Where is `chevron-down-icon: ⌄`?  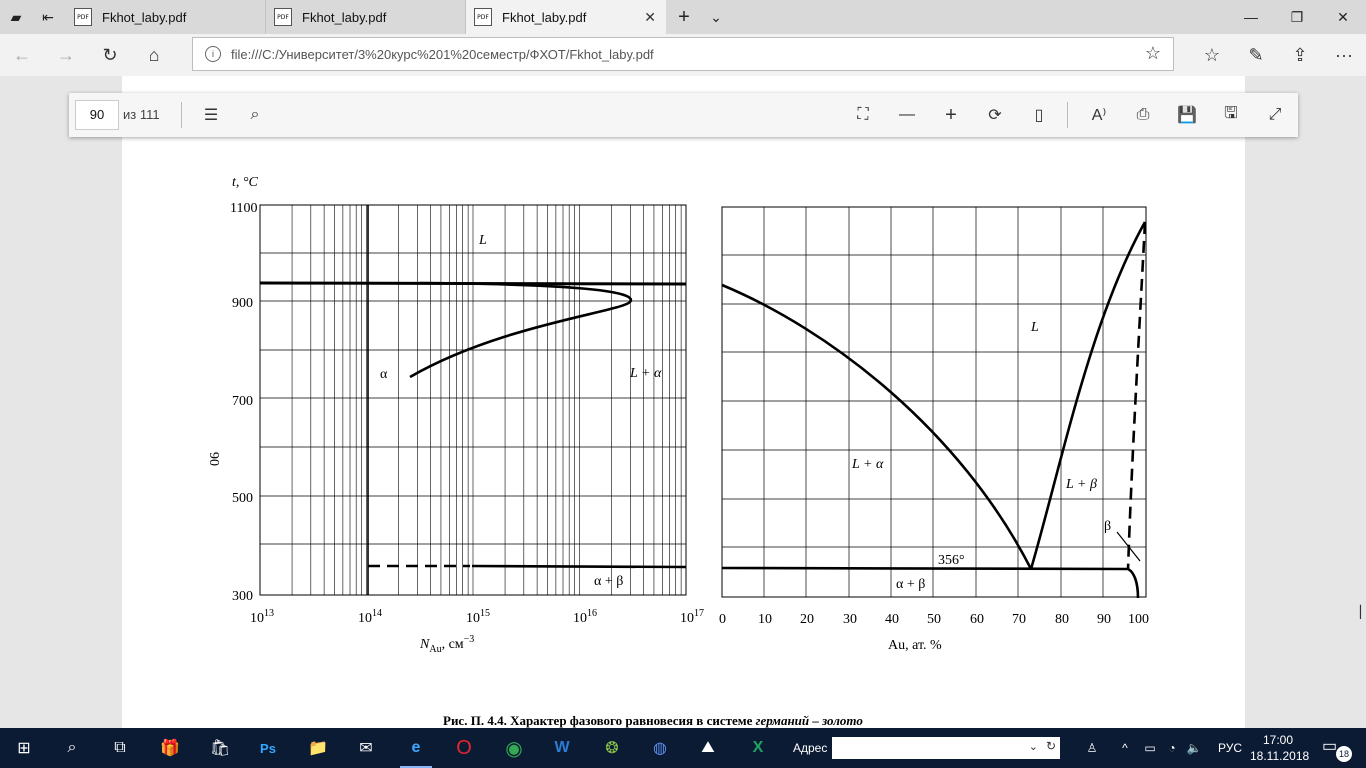 chevron-down-icon: ⌄ is located at coordinates (1033, 746).